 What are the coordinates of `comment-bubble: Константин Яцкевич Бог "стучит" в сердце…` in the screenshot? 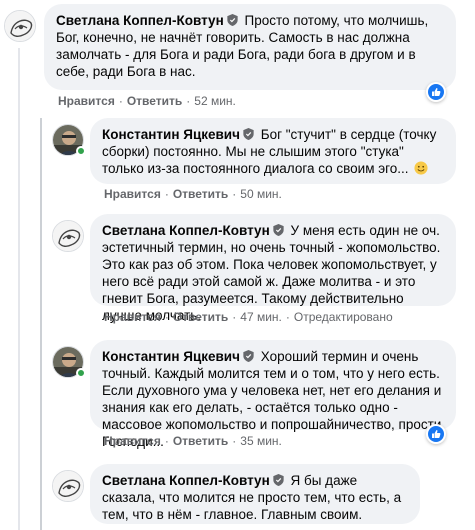 It's located at (273, 151).